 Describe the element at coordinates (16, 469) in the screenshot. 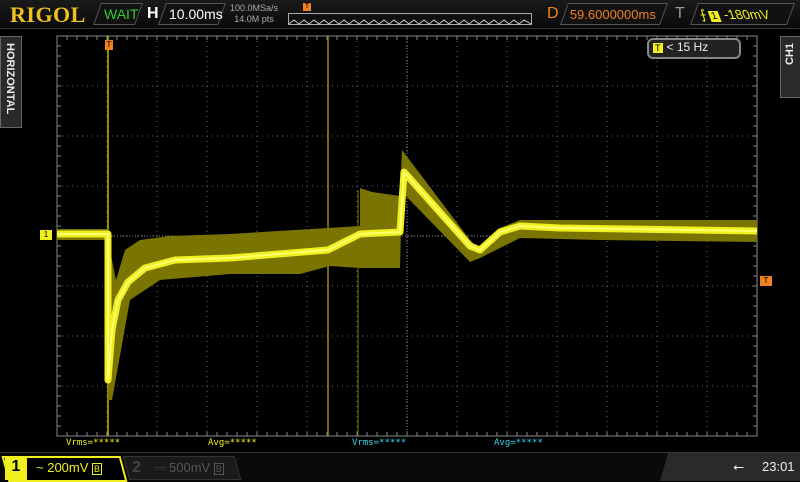

I see `ch1-number: 1` at that location.